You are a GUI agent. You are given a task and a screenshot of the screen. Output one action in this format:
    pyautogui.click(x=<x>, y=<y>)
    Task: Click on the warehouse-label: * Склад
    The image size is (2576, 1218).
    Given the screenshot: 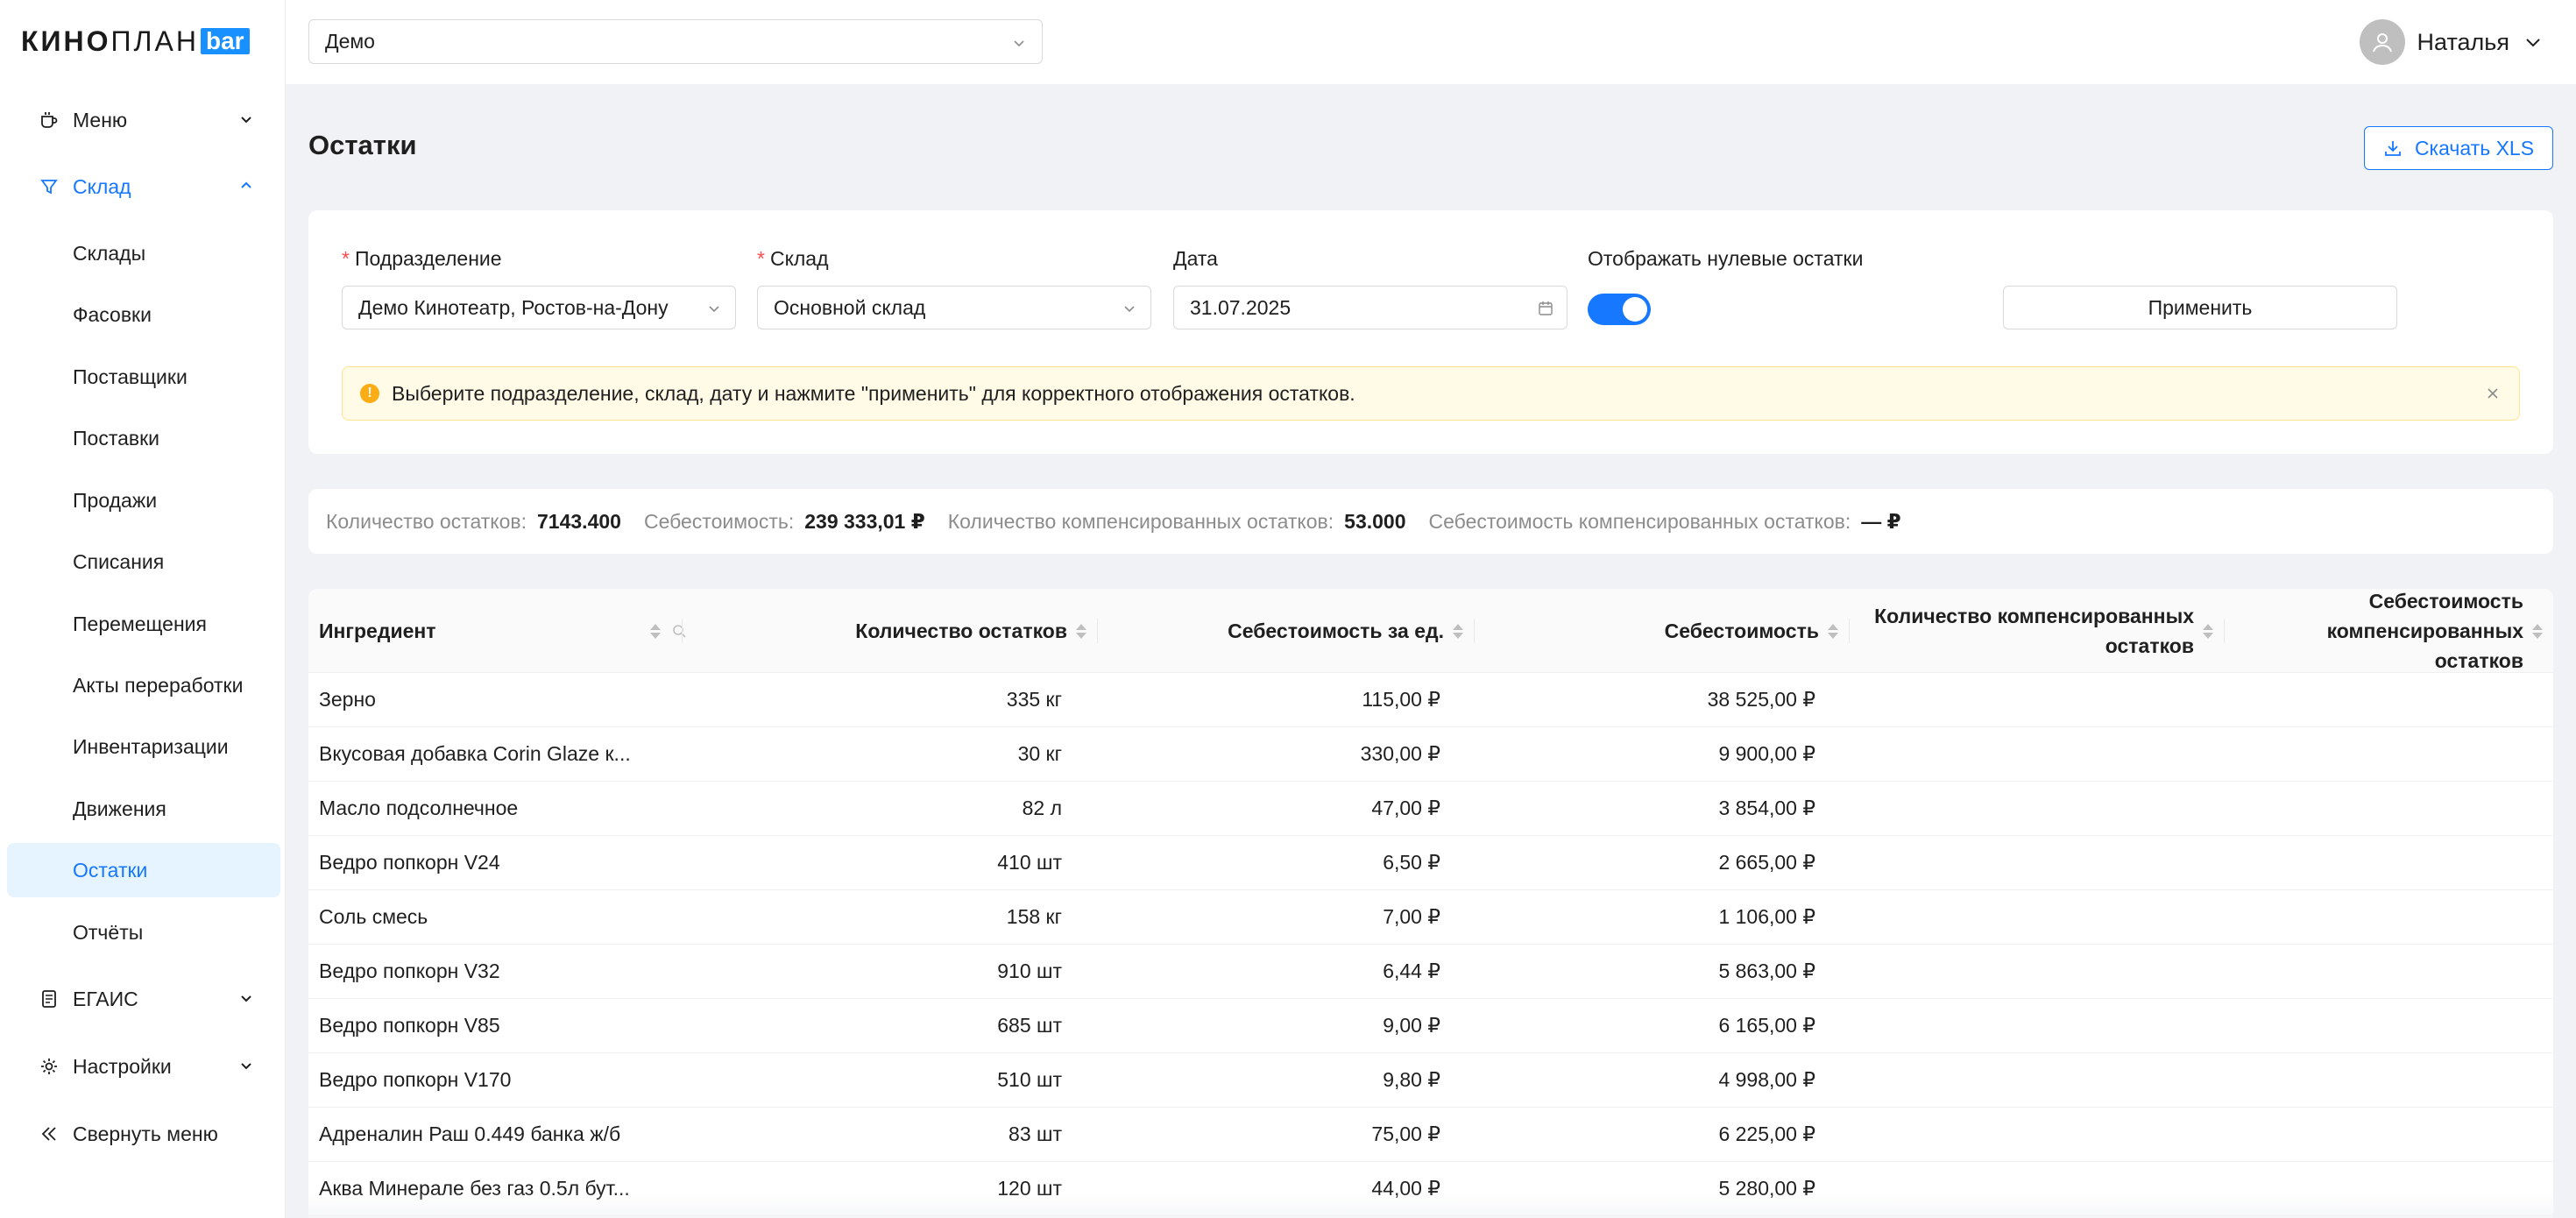 What is the action you would take?
    pyautogui.click(x=793, y=259)
    